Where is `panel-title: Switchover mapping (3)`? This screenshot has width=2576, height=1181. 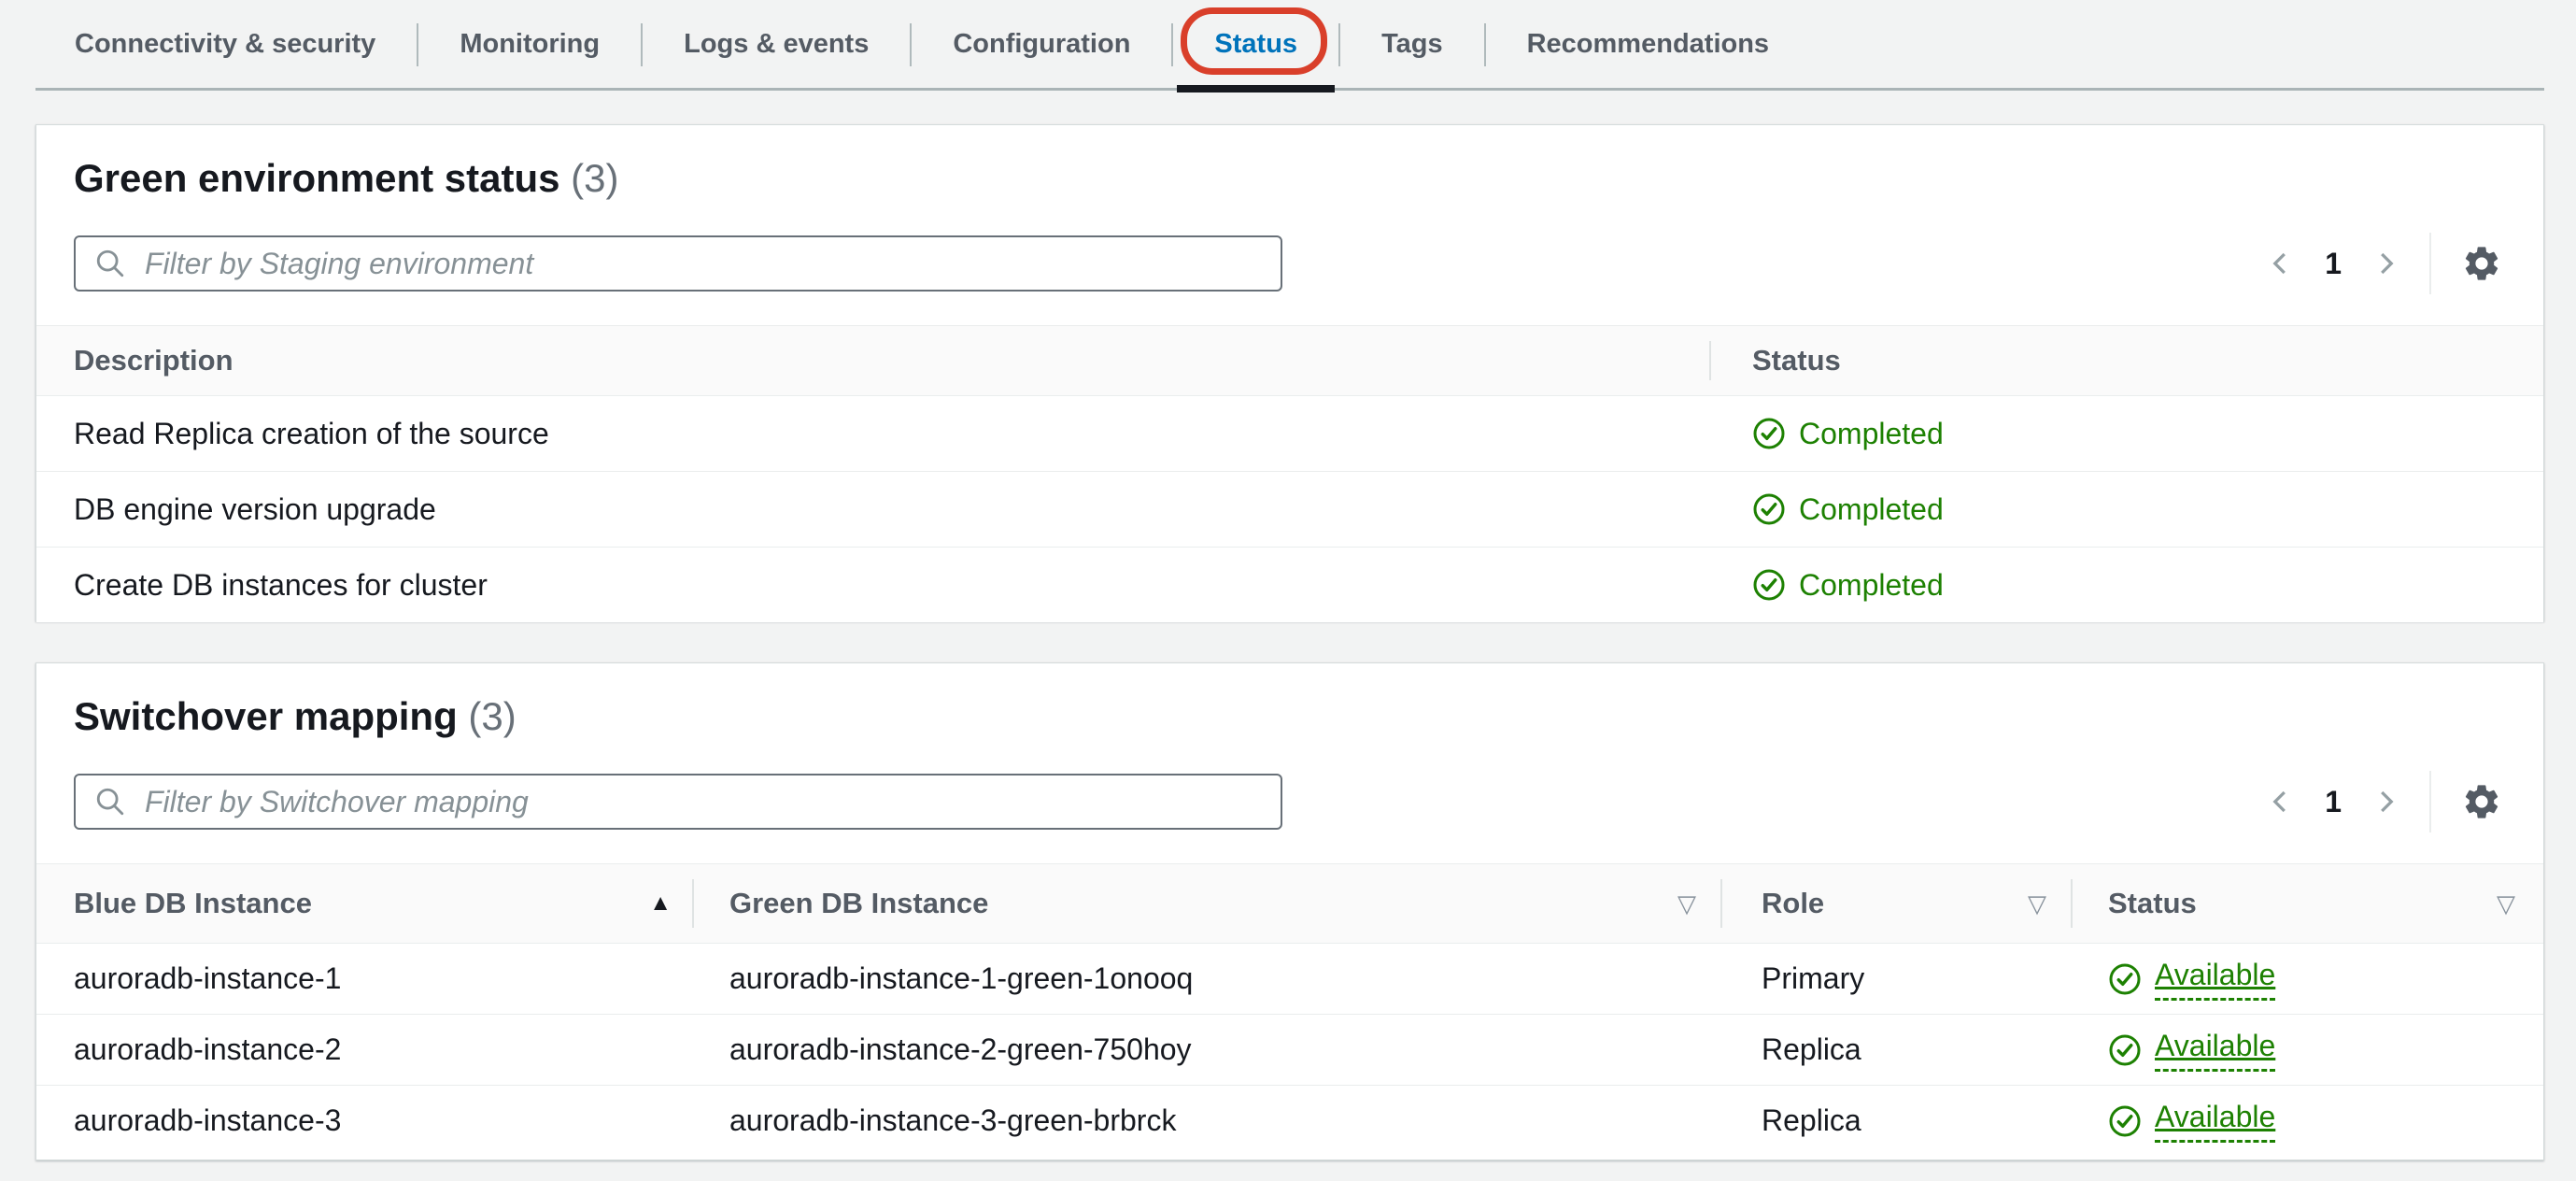 panel-title: Switchover mapping (3) is located at coordinates (1288, 716).